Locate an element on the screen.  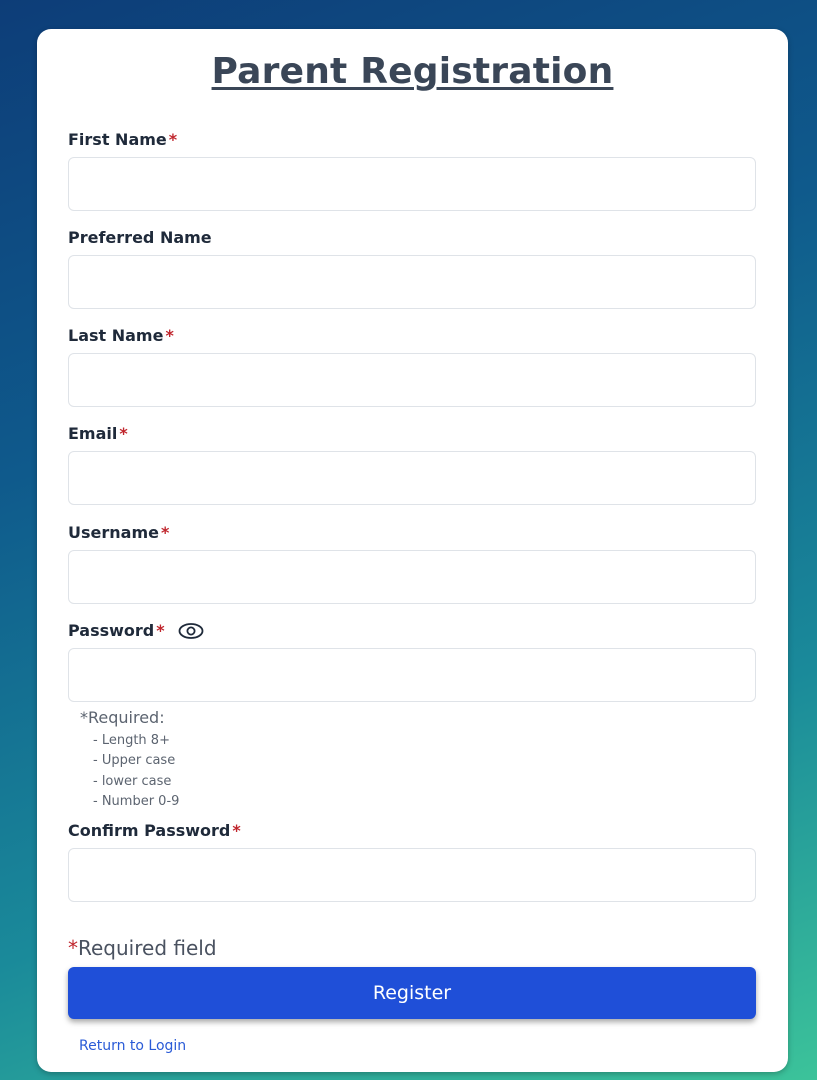
password-requirement-item: - Length 8+ is located at coordinates (131, 740).